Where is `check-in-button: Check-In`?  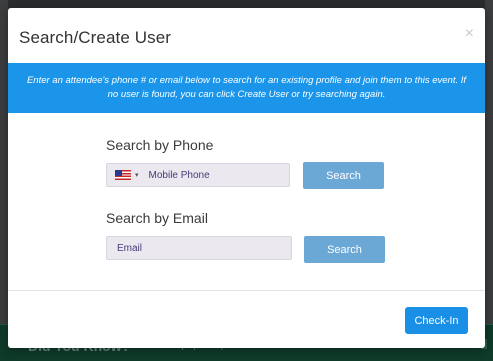 check-in-button: Check-In is located at coordinates (436, 320).